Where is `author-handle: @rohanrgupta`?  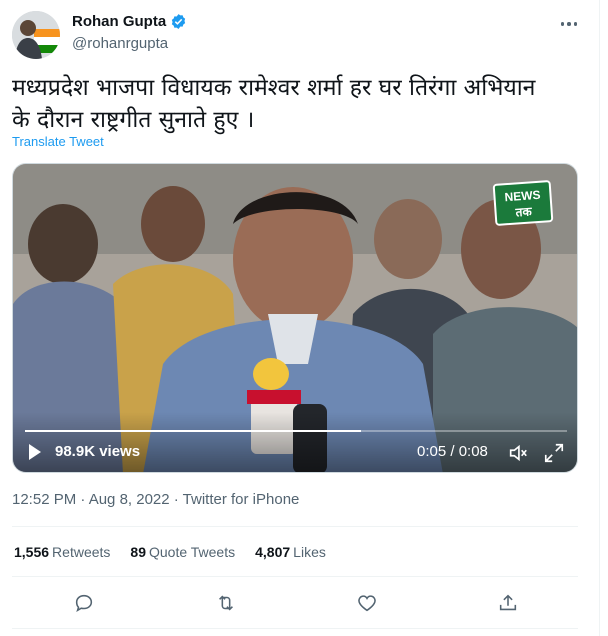
author-handle: @rohanrgupta is located at coordinates (120, 43).